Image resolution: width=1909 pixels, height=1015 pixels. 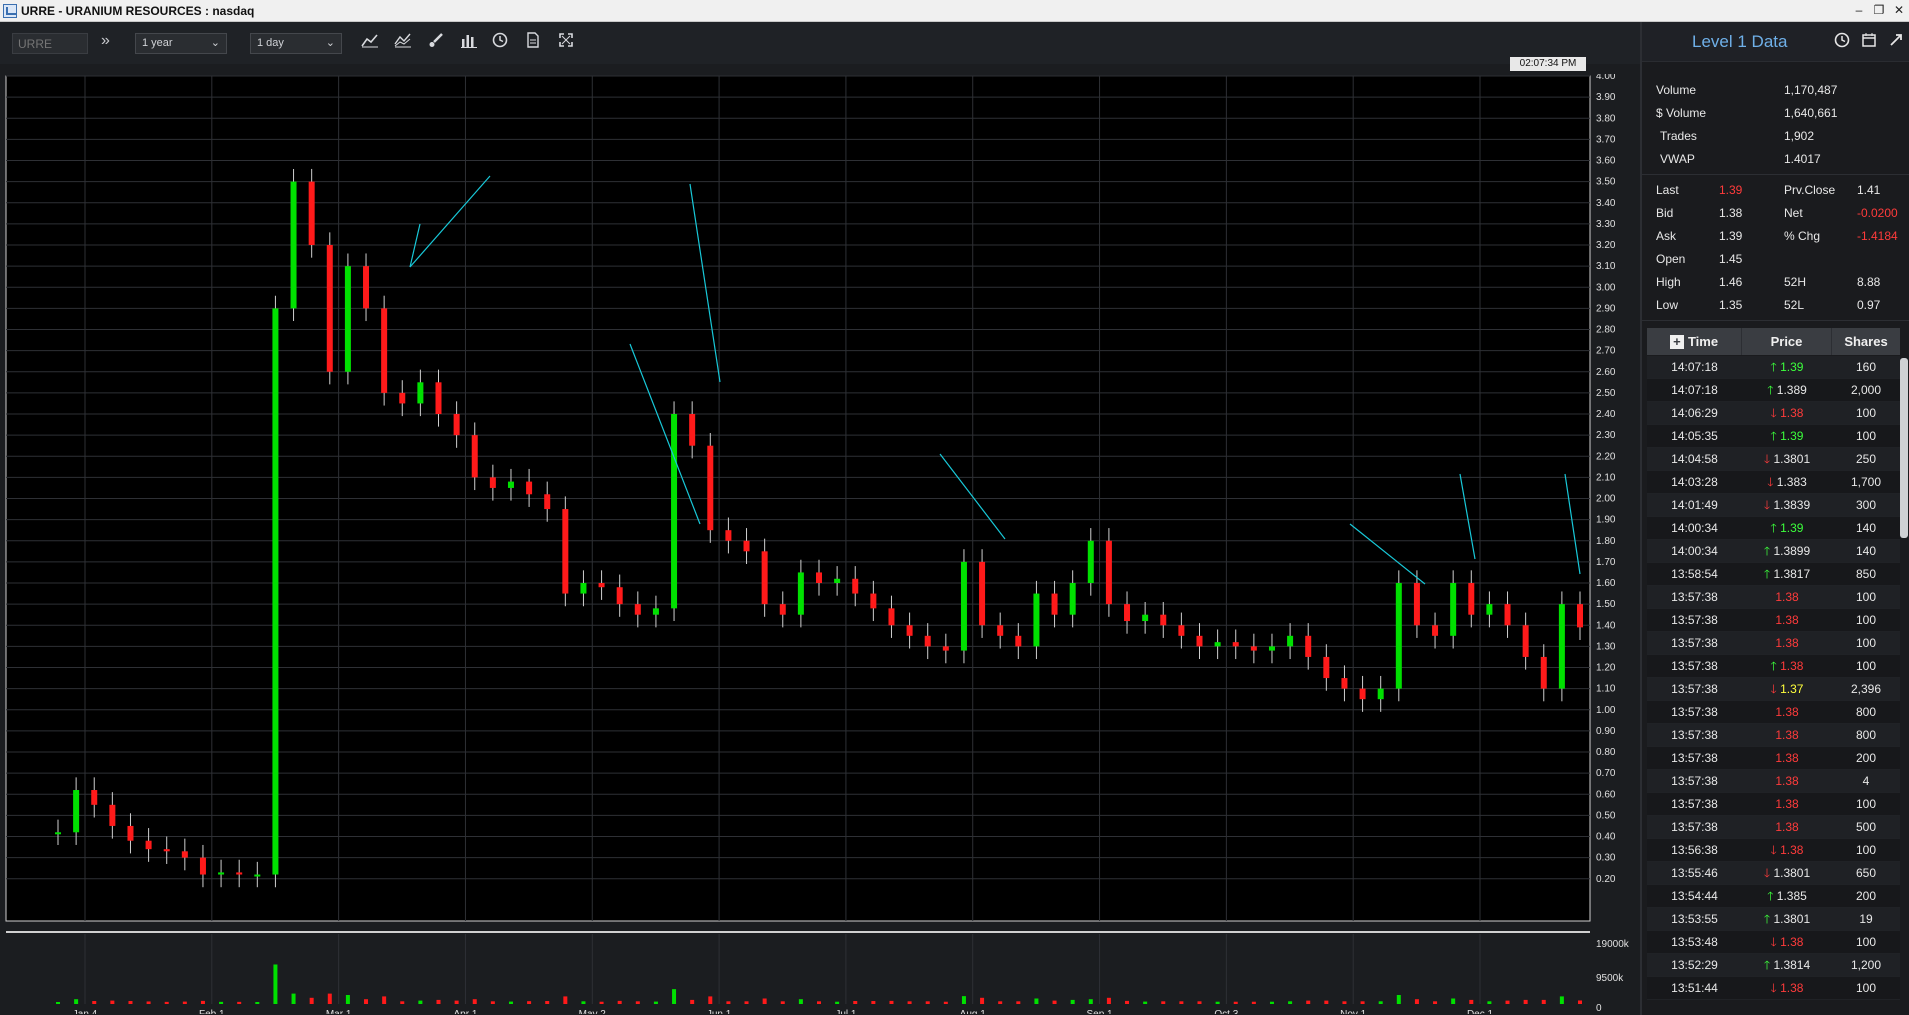 I want to click on table-row: 13:57:38 1.38 200, so click(x=1773, y=758).